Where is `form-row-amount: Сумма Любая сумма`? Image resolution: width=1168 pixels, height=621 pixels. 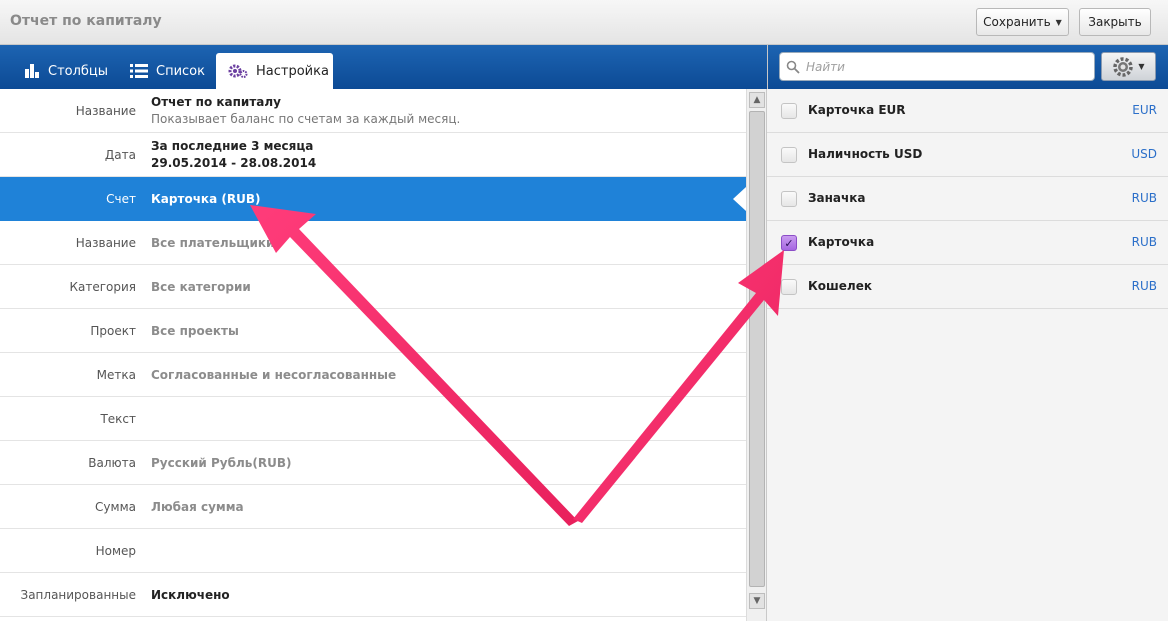 form-row-amount: Сумма Любая сумма is located at coordinates (373, 507).